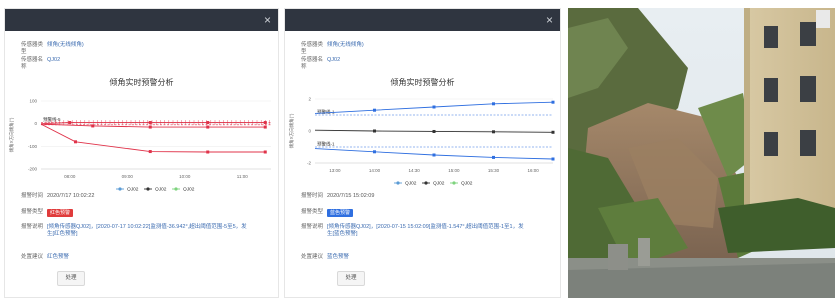 This screenshot has width=839, height=304. I want to click on x-tick-label: 15:00, so click(454, 170).